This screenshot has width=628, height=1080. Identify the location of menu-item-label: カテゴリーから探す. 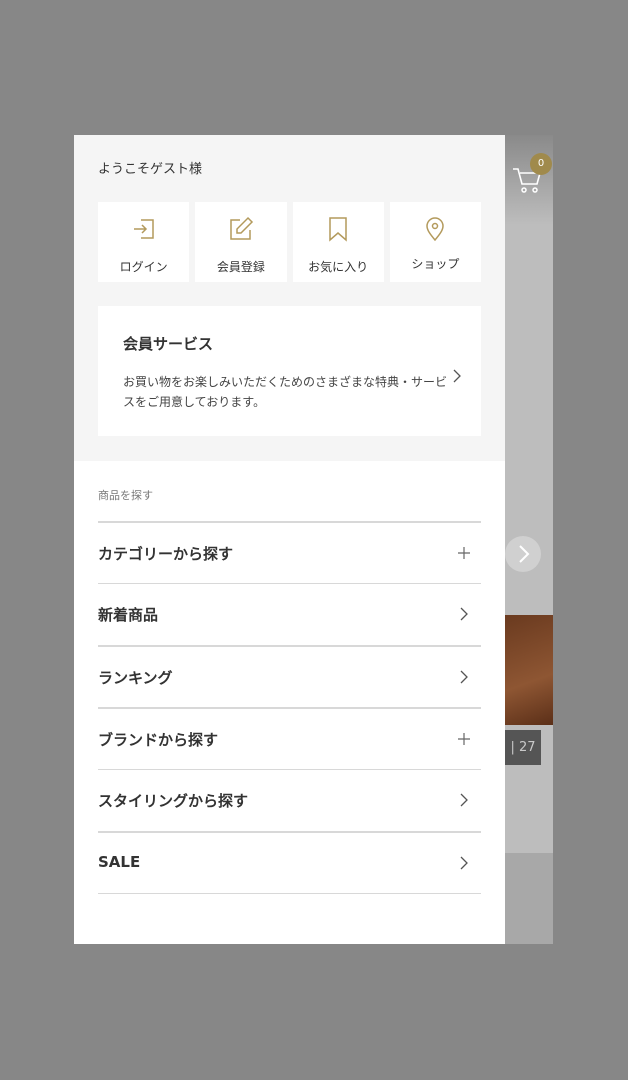
(166, 554).